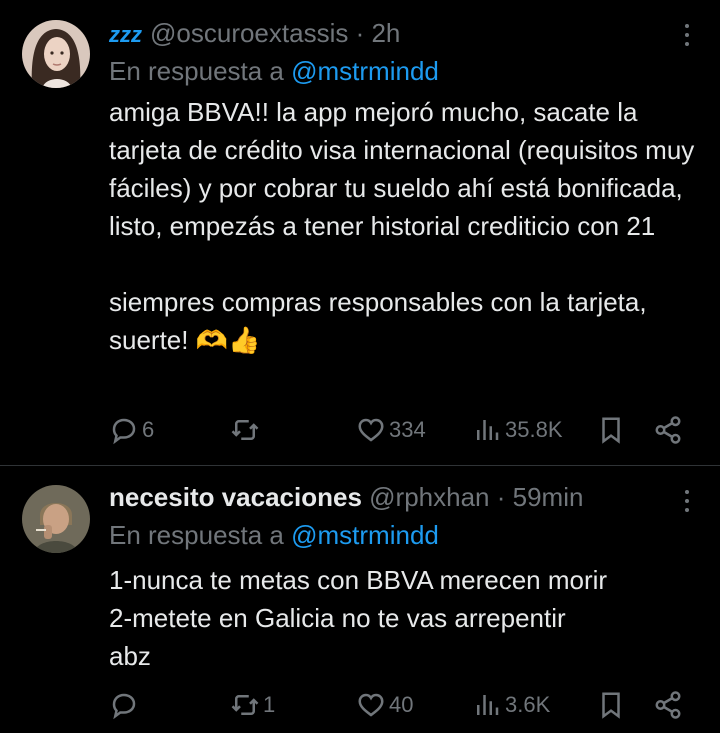 Image resolution: width=720 pixels, height=733 pixels. Describe the element at coordinates (528, 704) in the screenshot. I see `view-count: 3.6K` at that location.